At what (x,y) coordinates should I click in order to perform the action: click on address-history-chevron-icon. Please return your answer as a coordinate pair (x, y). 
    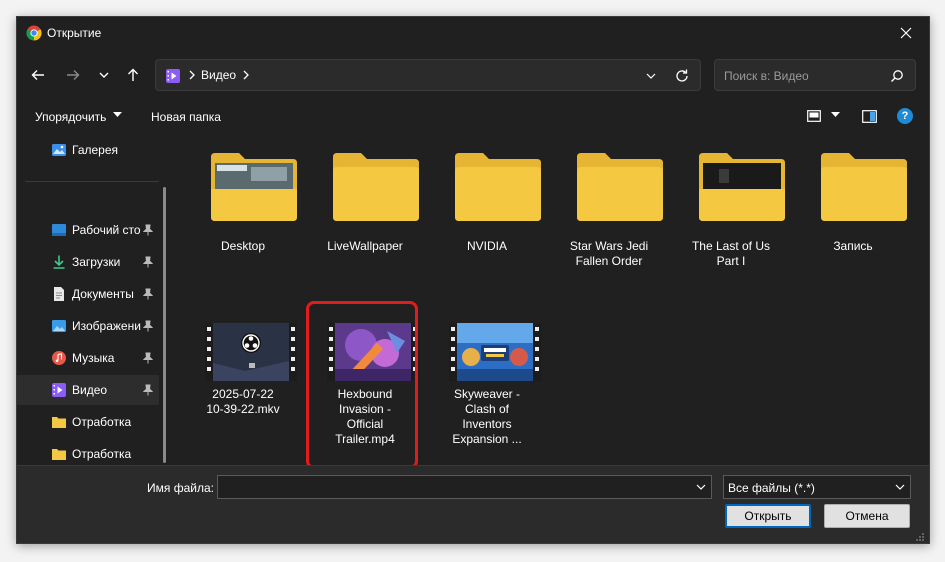
    Looking at the image, I should click on (651, 76).